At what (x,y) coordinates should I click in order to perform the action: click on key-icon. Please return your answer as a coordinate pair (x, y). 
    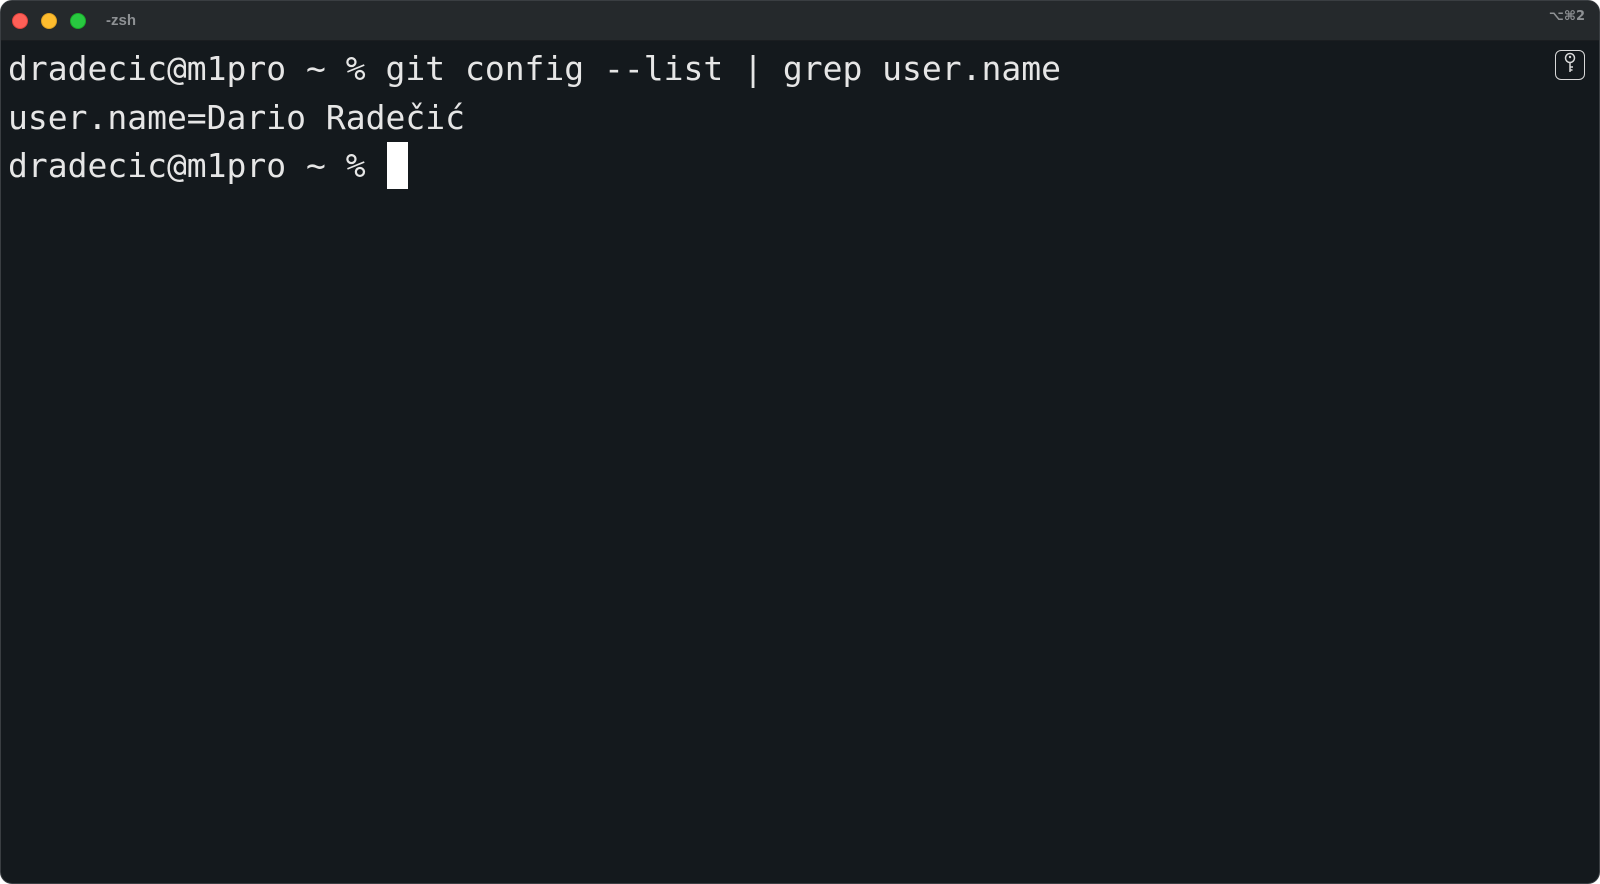
    Looking at the image, I should click on (1570, 65).